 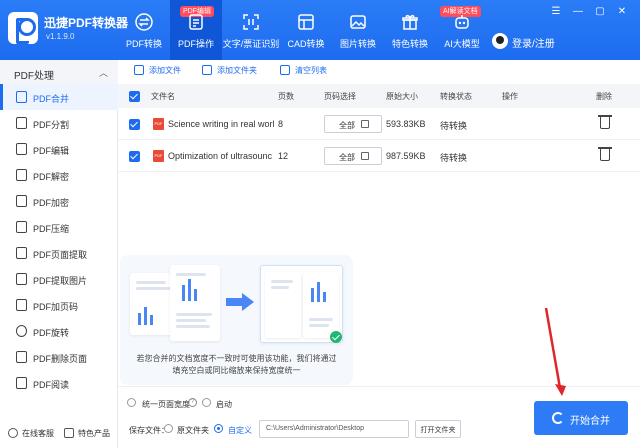 What do you see at coordinates (334, 429) in the screenshot?
I see `save-path-input: C:\Users\Administrator\Desktop` at bounding box center [334, 429].